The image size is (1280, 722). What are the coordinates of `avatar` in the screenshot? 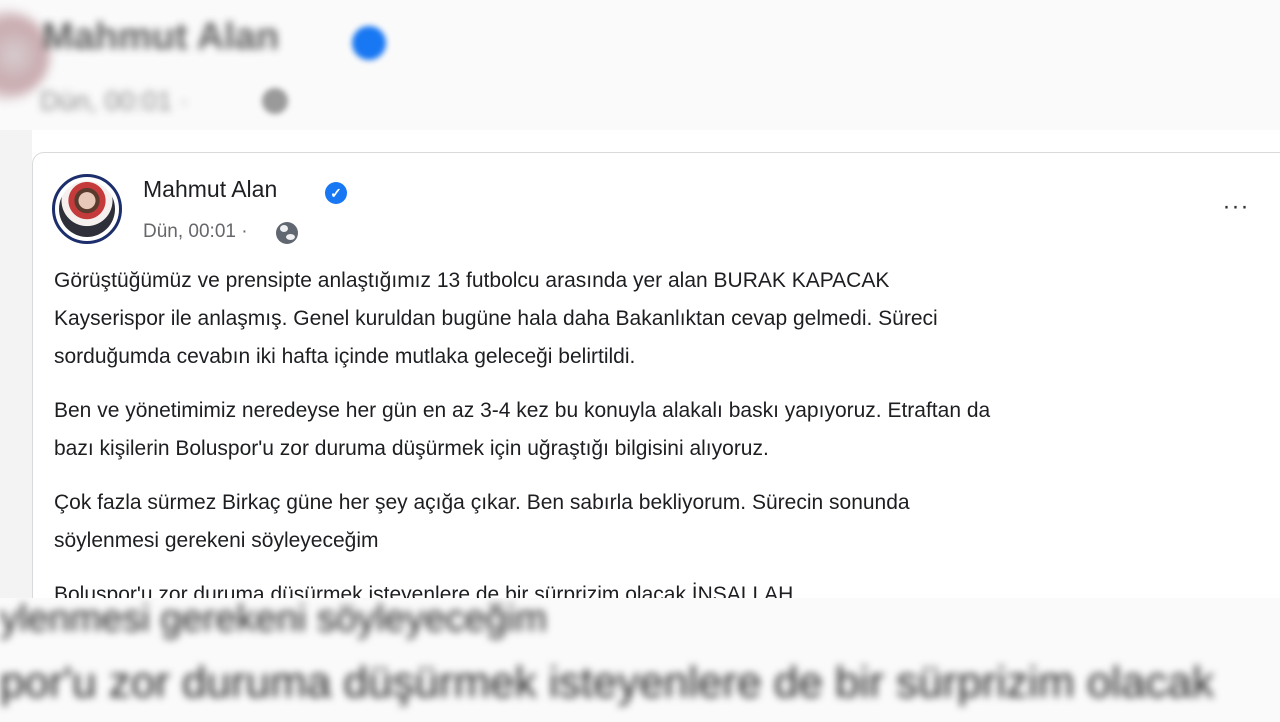 It's located at (87, 209).